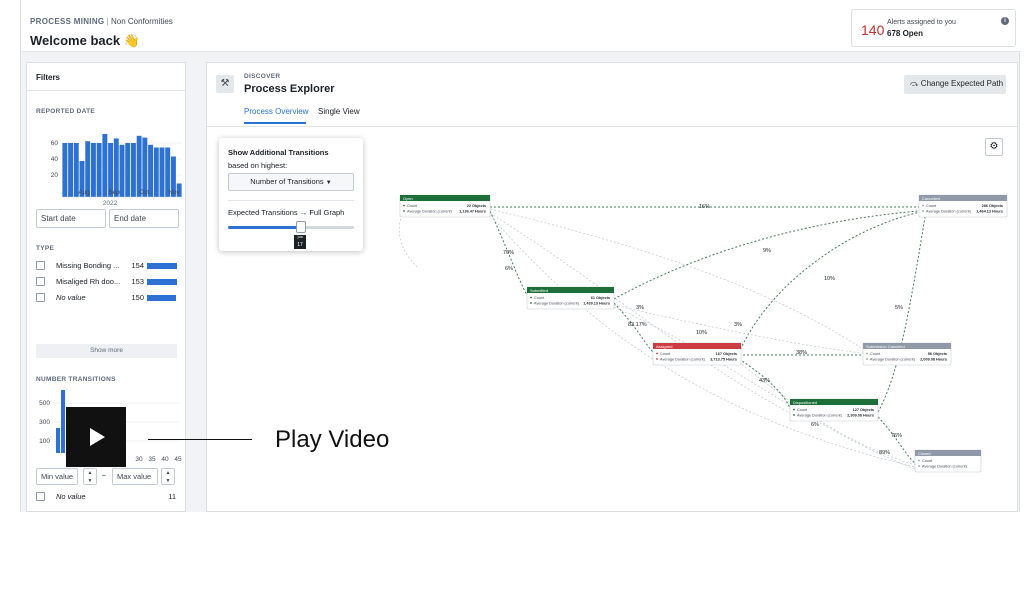 The height and width of the screenshot is (602, 1029). I want to click on duration-value: 1,464.13 Hours, so click(989, 212).